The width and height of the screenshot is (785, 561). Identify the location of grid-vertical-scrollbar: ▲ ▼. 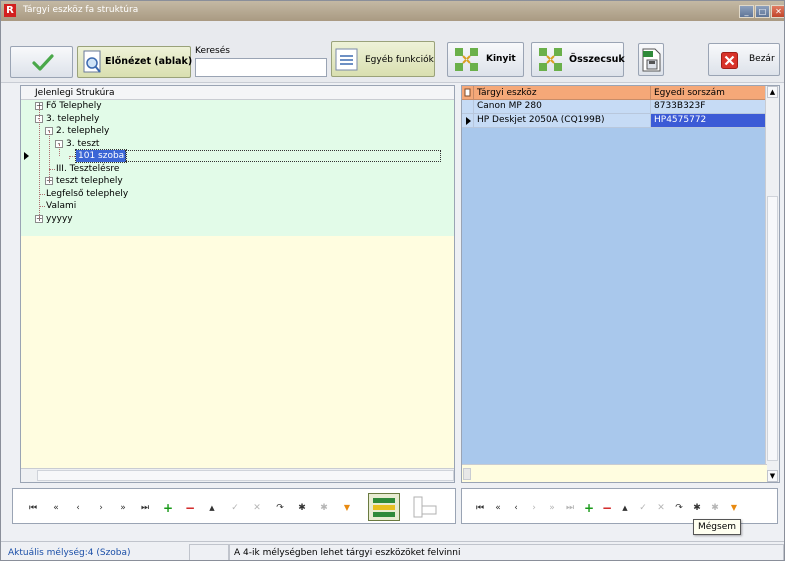
(772, 284).